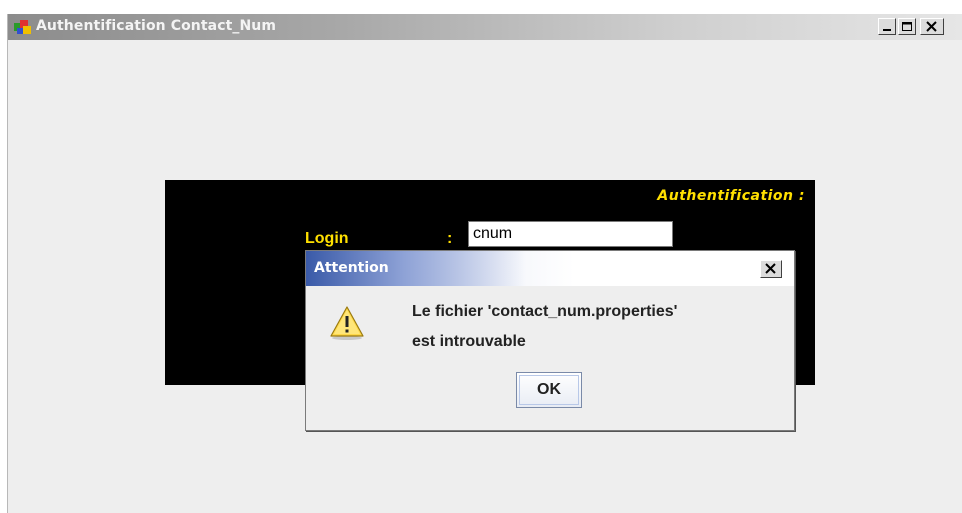  What do you see at coordinates (347, 323) in the screenshot?
I see `warning-icon` at bounding box center [347, 323].